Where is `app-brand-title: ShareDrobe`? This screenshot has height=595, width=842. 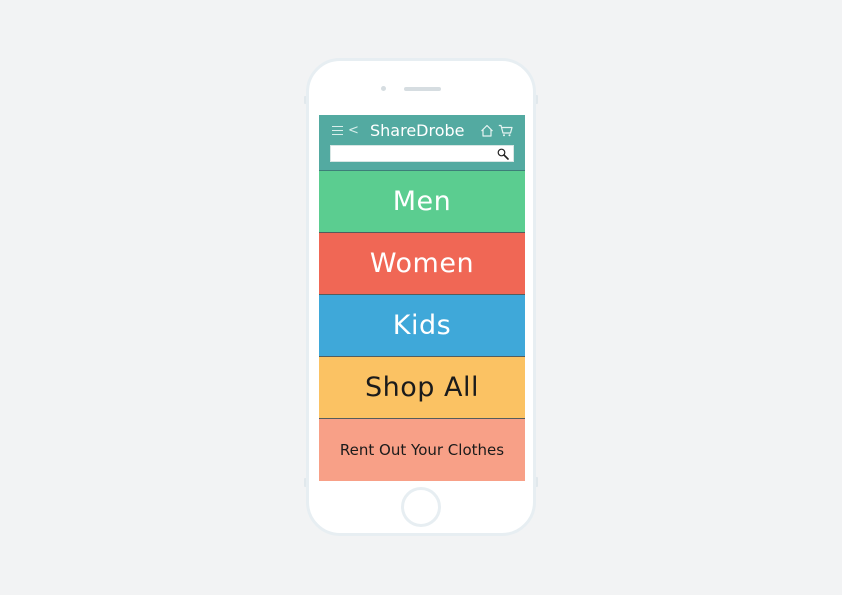
app-brand-title: ShareDrobe is located at coordinates (417, 130).